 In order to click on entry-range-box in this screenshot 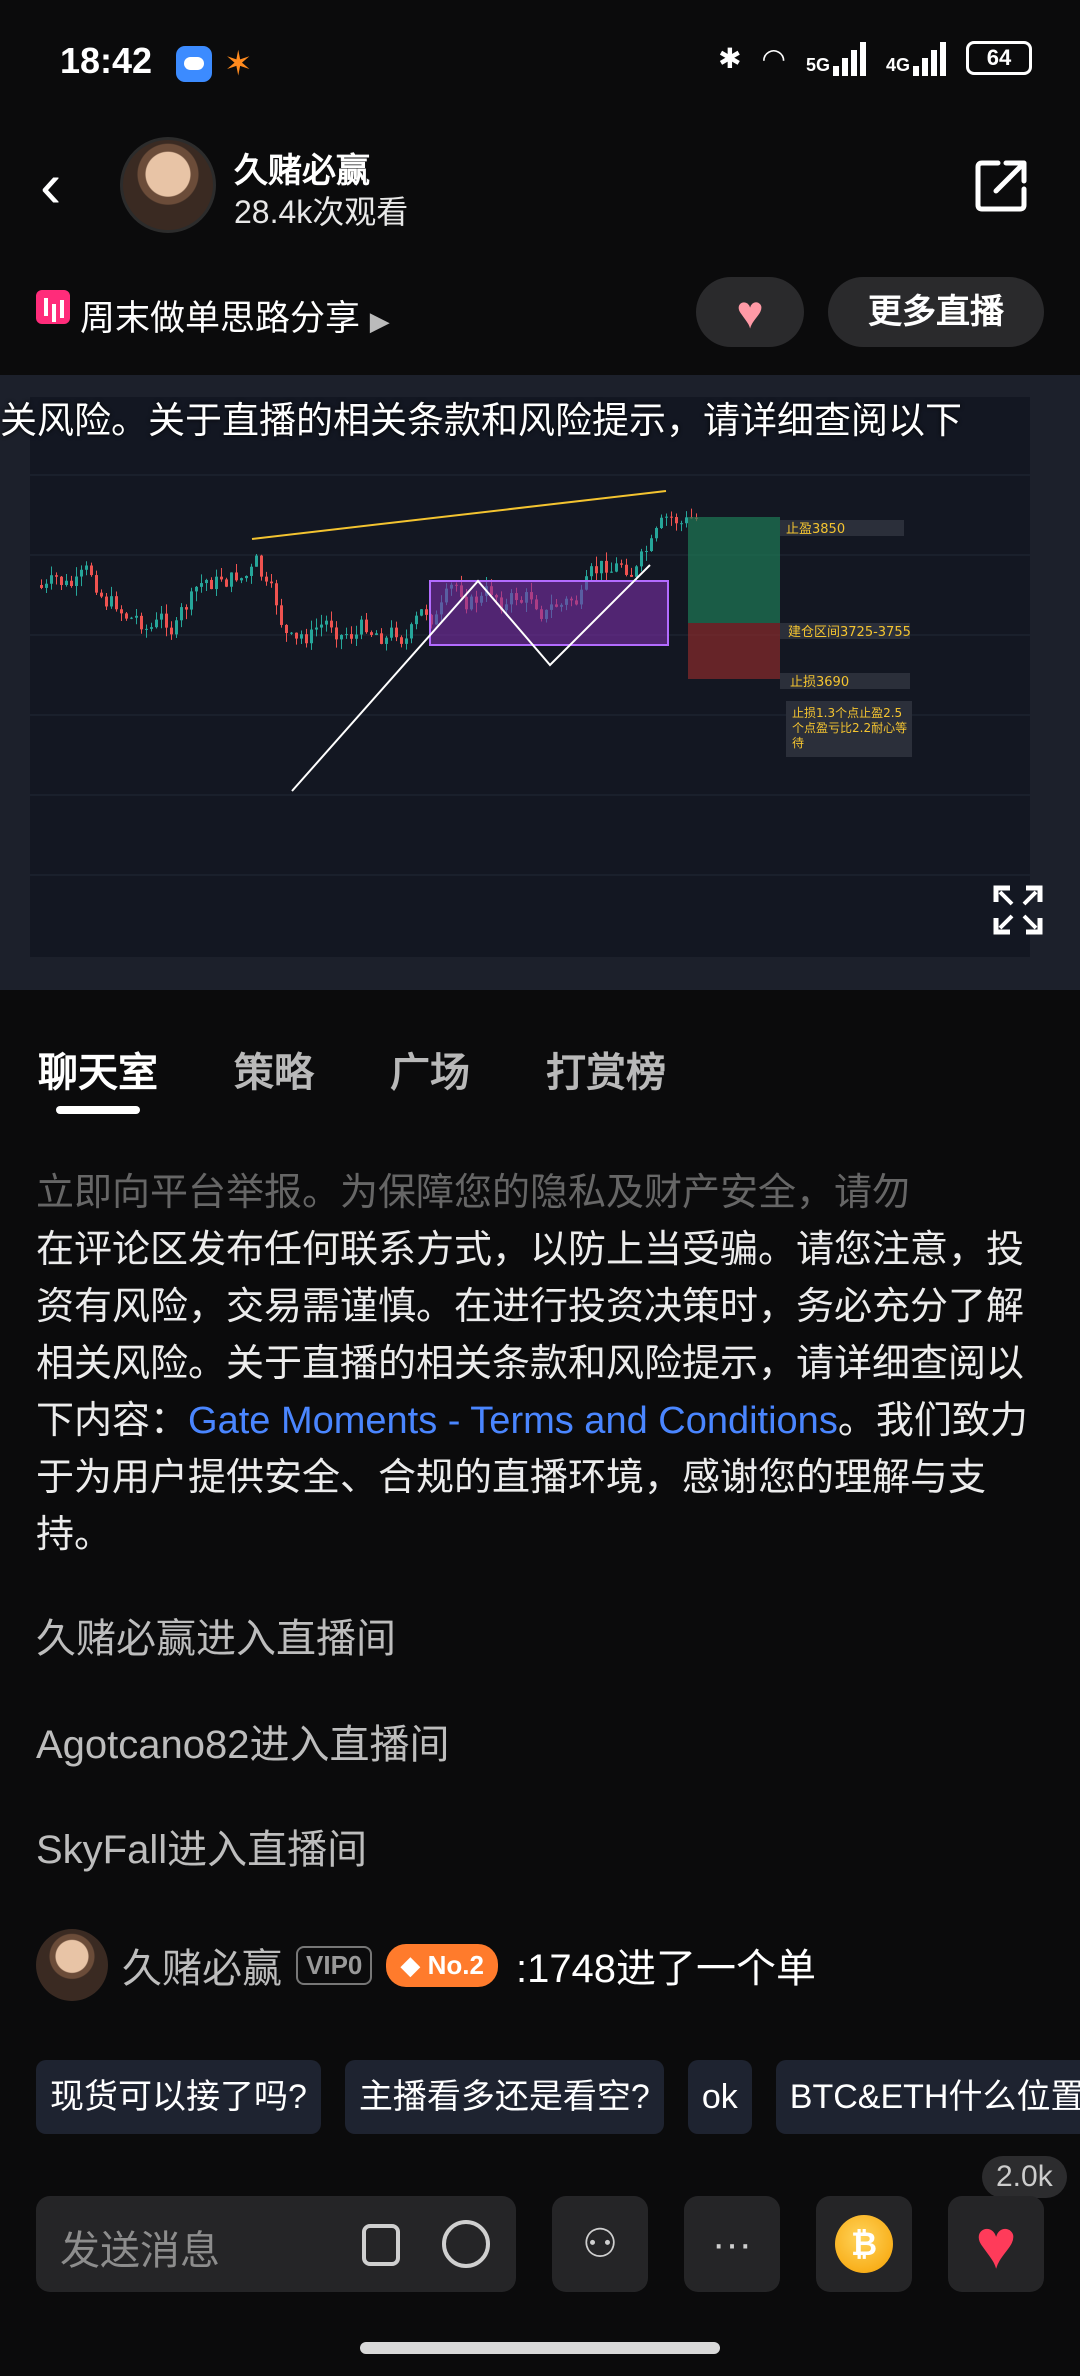, I will do `click(549, 613)`.